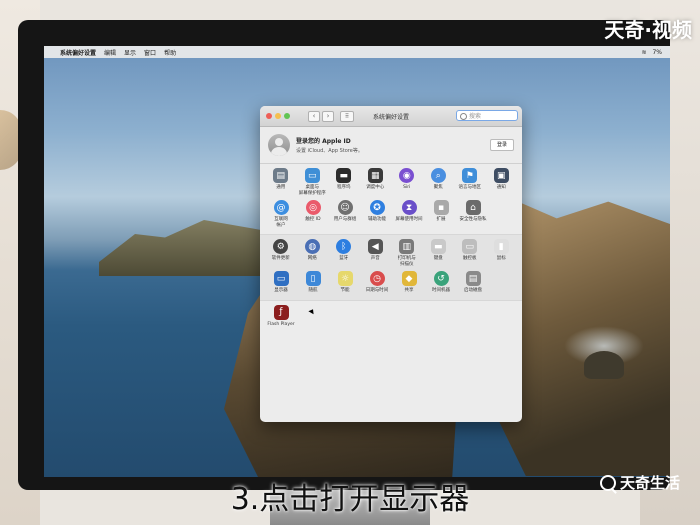 This screenshot has width=700, height=525. I want to click on pref-pane-internet-accounts: @ 互联网 帐户, so click(281, 214).